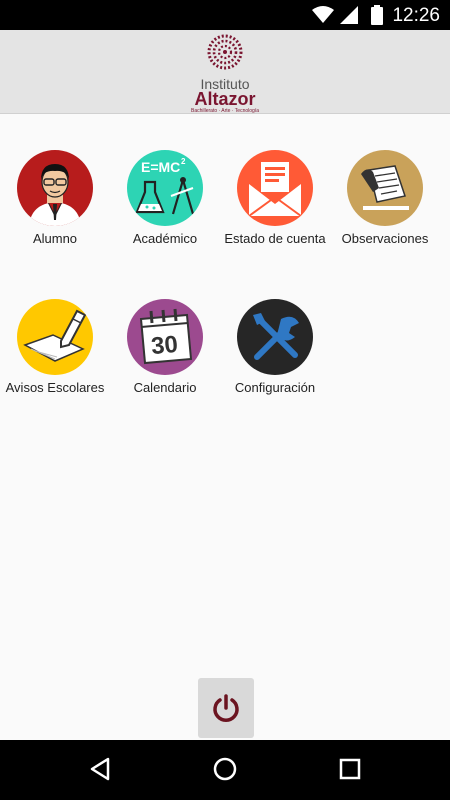  What do you see at coordinates (350, 769) in the screenshot?
I see `recents-icon` at bounding box center [350, 769].